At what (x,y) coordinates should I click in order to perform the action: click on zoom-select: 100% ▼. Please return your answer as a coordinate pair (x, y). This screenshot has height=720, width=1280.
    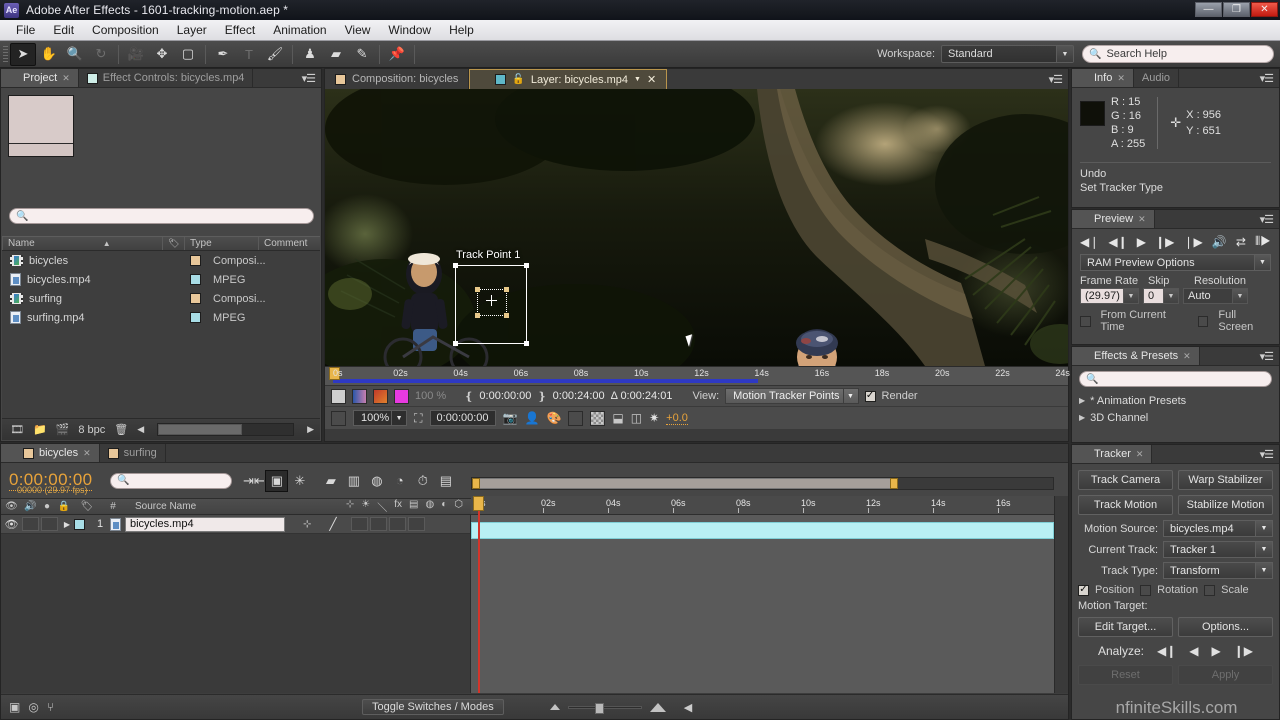
    Looking at the image, I should click on (380, 418).